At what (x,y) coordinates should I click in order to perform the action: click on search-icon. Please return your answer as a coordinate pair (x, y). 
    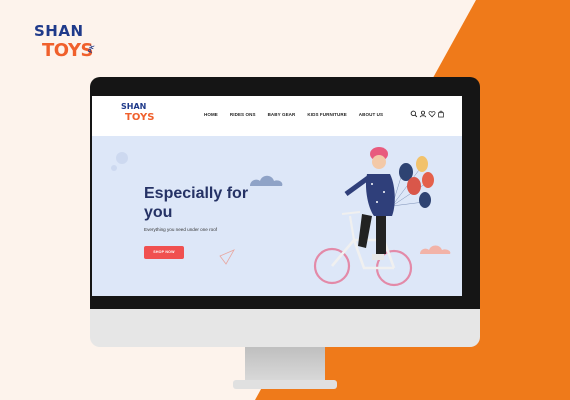
    Looking at the image, I should click on (414, 114).